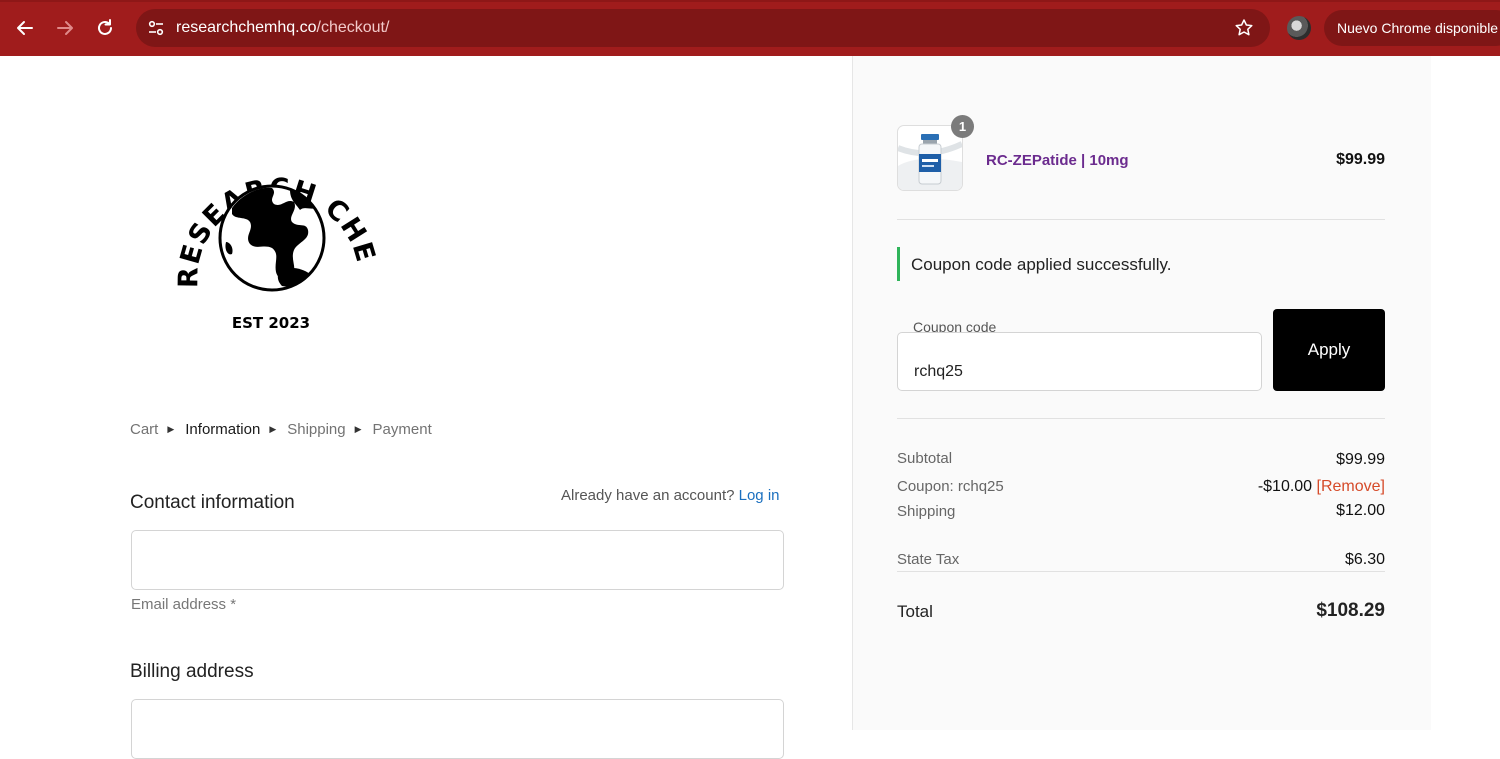  I want to click on bookmark-star-icon, so click(1244, 28).